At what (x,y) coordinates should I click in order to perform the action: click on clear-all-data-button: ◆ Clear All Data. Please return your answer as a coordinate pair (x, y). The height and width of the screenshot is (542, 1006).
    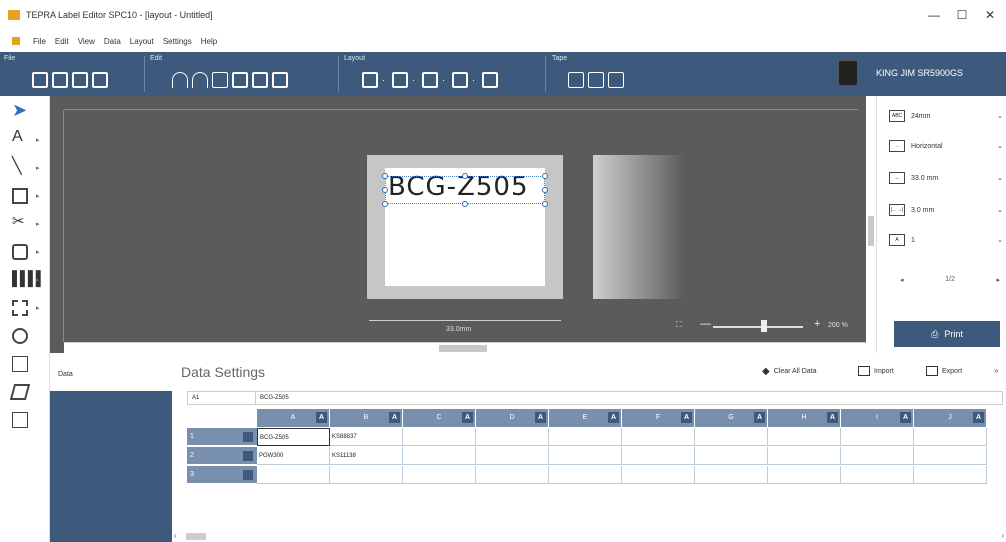
    Looking at the image, I should click on (789, 371).